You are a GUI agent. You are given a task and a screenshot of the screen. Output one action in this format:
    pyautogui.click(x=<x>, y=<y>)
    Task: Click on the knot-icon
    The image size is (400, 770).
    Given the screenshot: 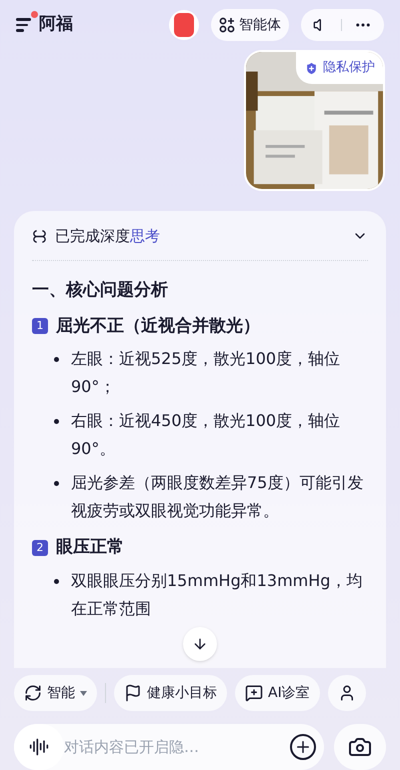 What is the action you would take?
    pyautogui.click(x=39, y=236)
    